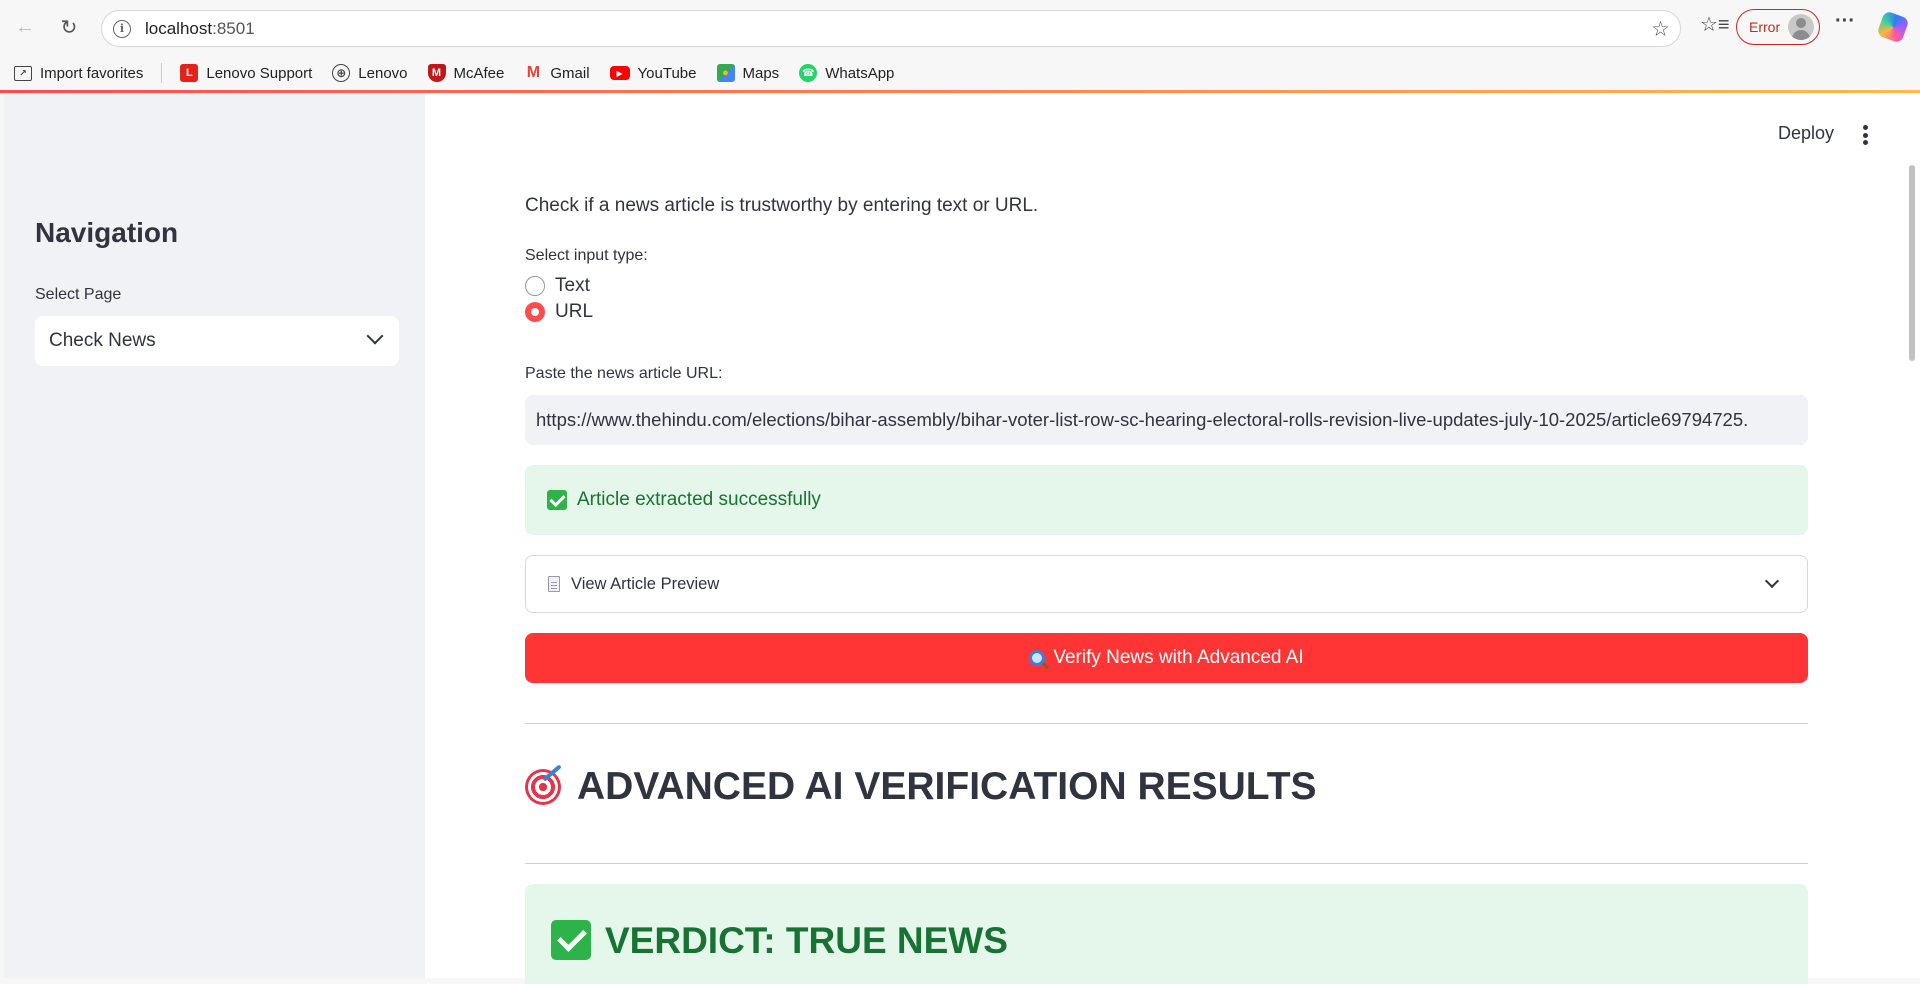 This screenshot has height=984, width=1920. I want to click on main-menu-icon, so click(1865, 135).